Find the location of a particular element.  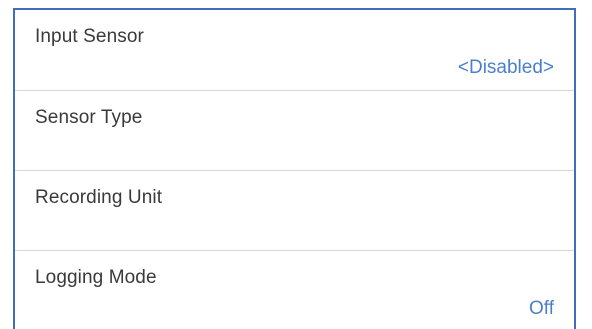

setting-value-input-sensor: <Disabled> is located at coordinates (505, 67).